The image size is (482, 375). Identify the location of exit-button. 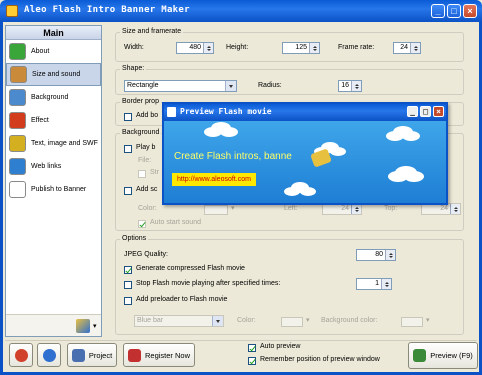
(21, 355).